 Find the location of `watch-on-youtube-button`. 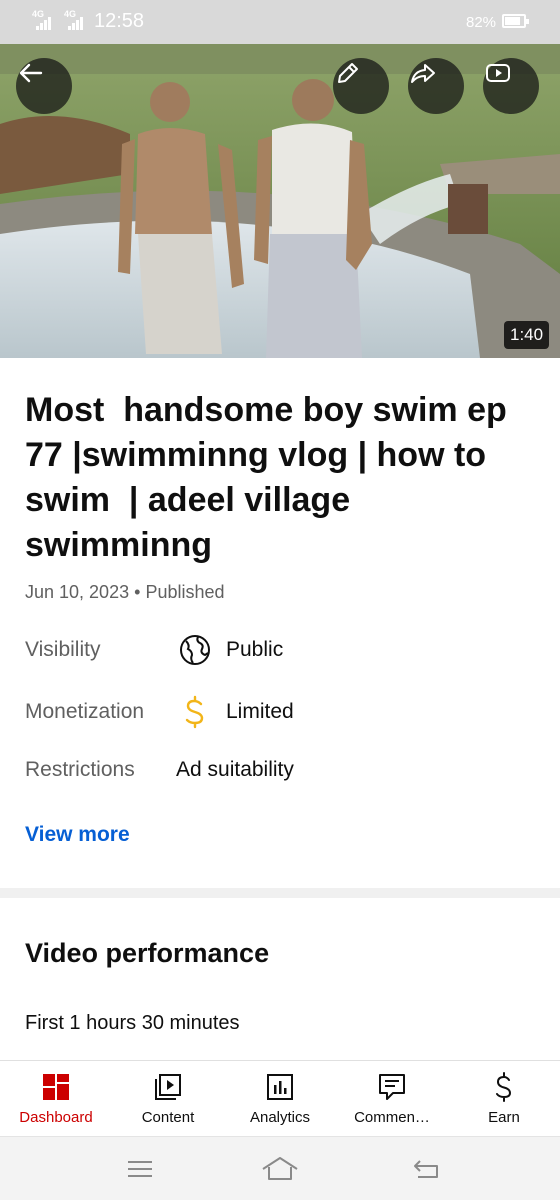

watch-on-youtube-button is located at coordinates (511, 86).